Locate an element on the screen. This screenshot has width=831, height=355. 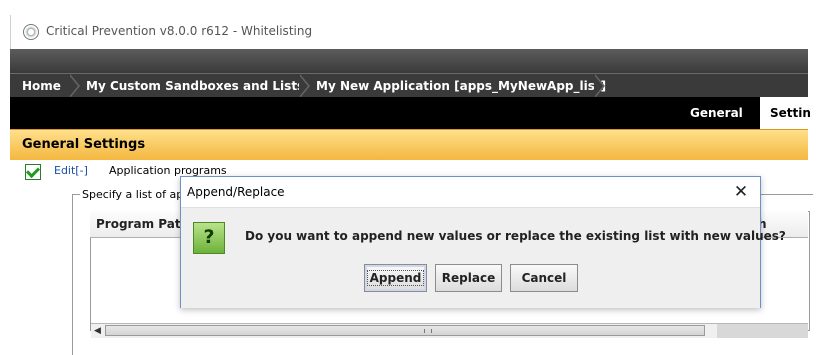
close-icon: ✕ is located at coordinates (741, 192).